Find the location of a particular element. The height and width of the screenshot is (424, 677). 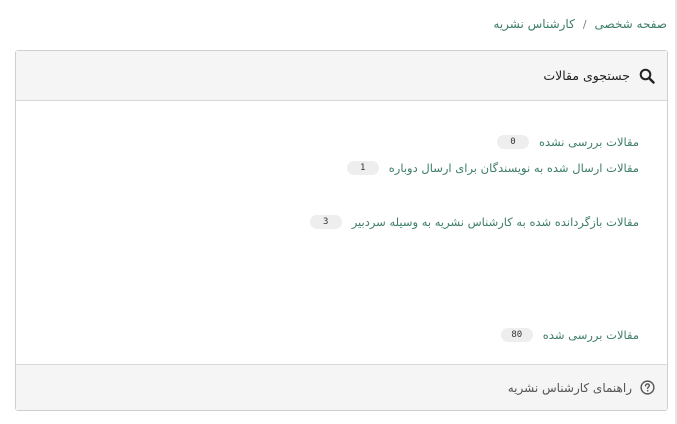

count-badge: 0 is located at coordinates (512, 142).